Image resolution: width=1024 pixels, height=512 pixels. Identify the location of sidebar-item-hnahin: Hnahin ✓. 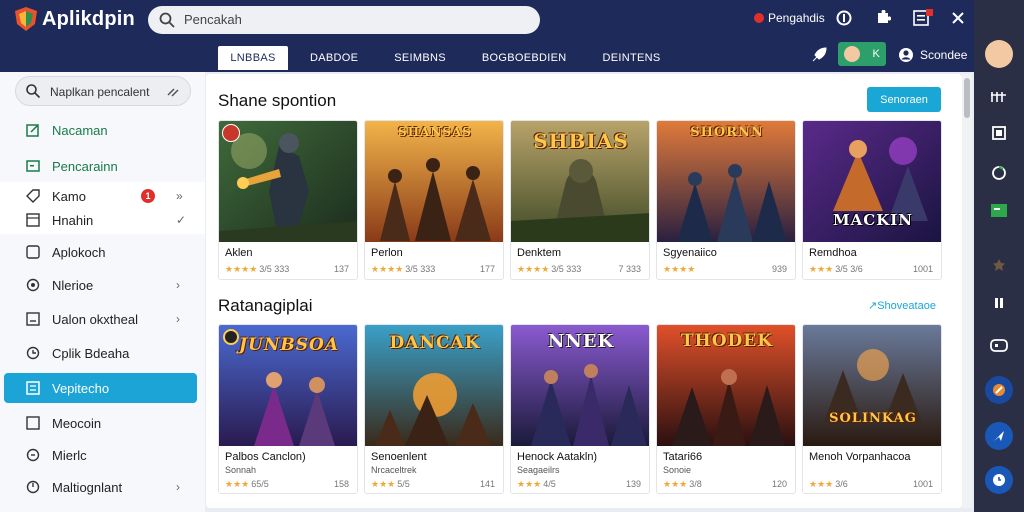
(102, 220).